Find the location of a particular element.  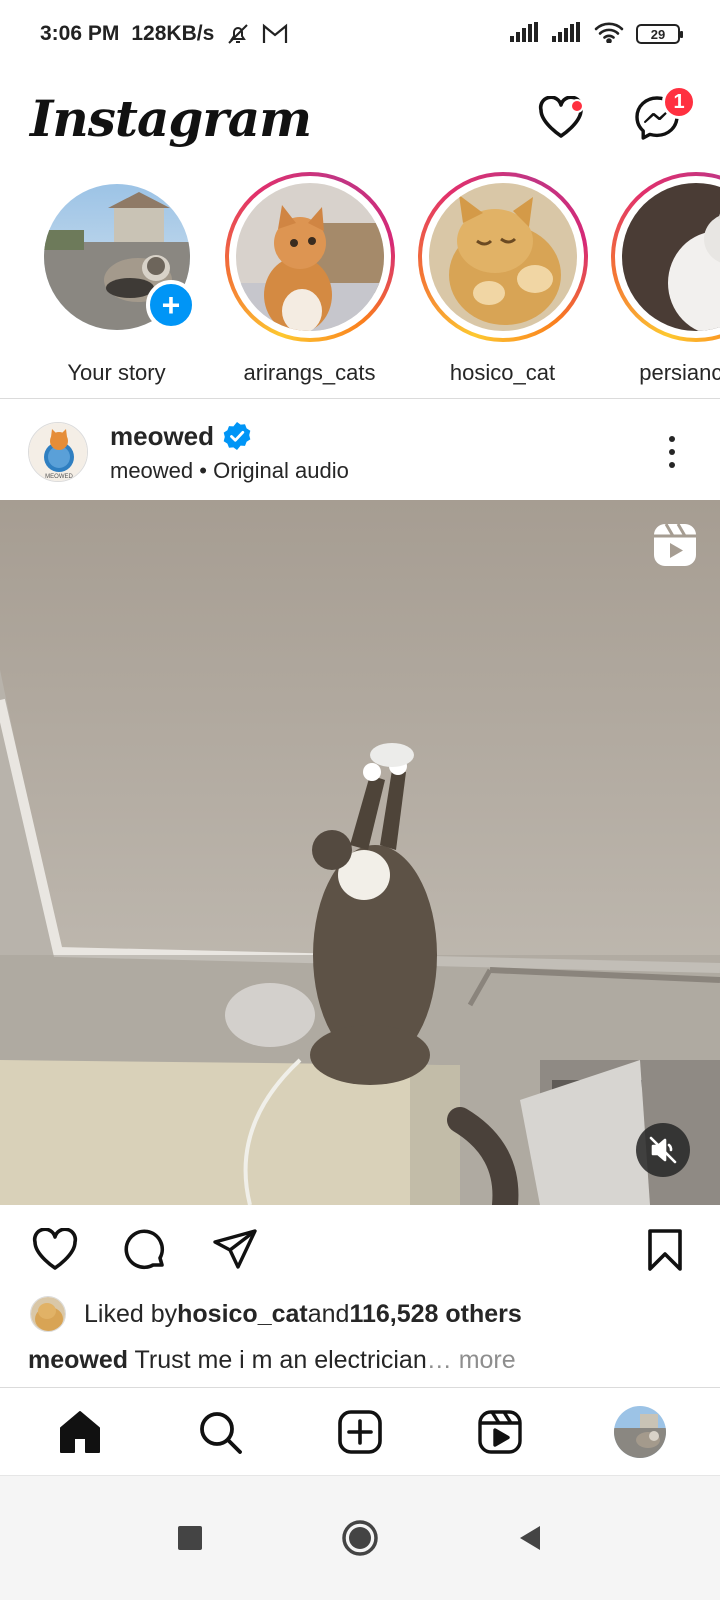

battery-icon: 29 is located at coordinates (659, 34).